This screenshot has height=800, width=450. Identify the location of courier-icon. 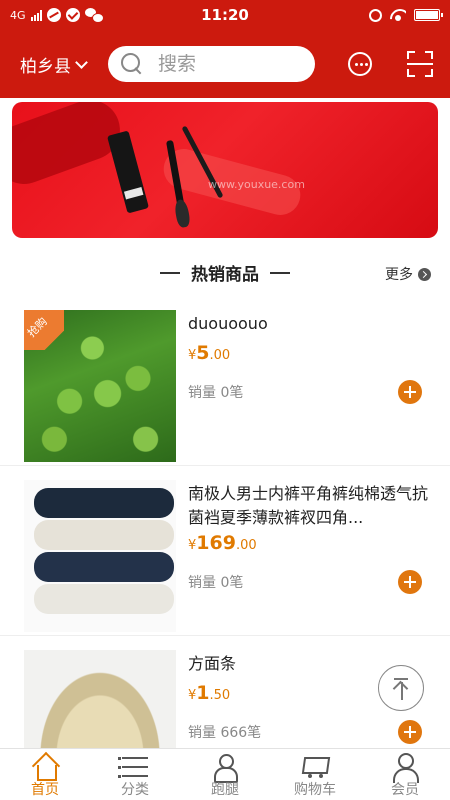
(225, 768).